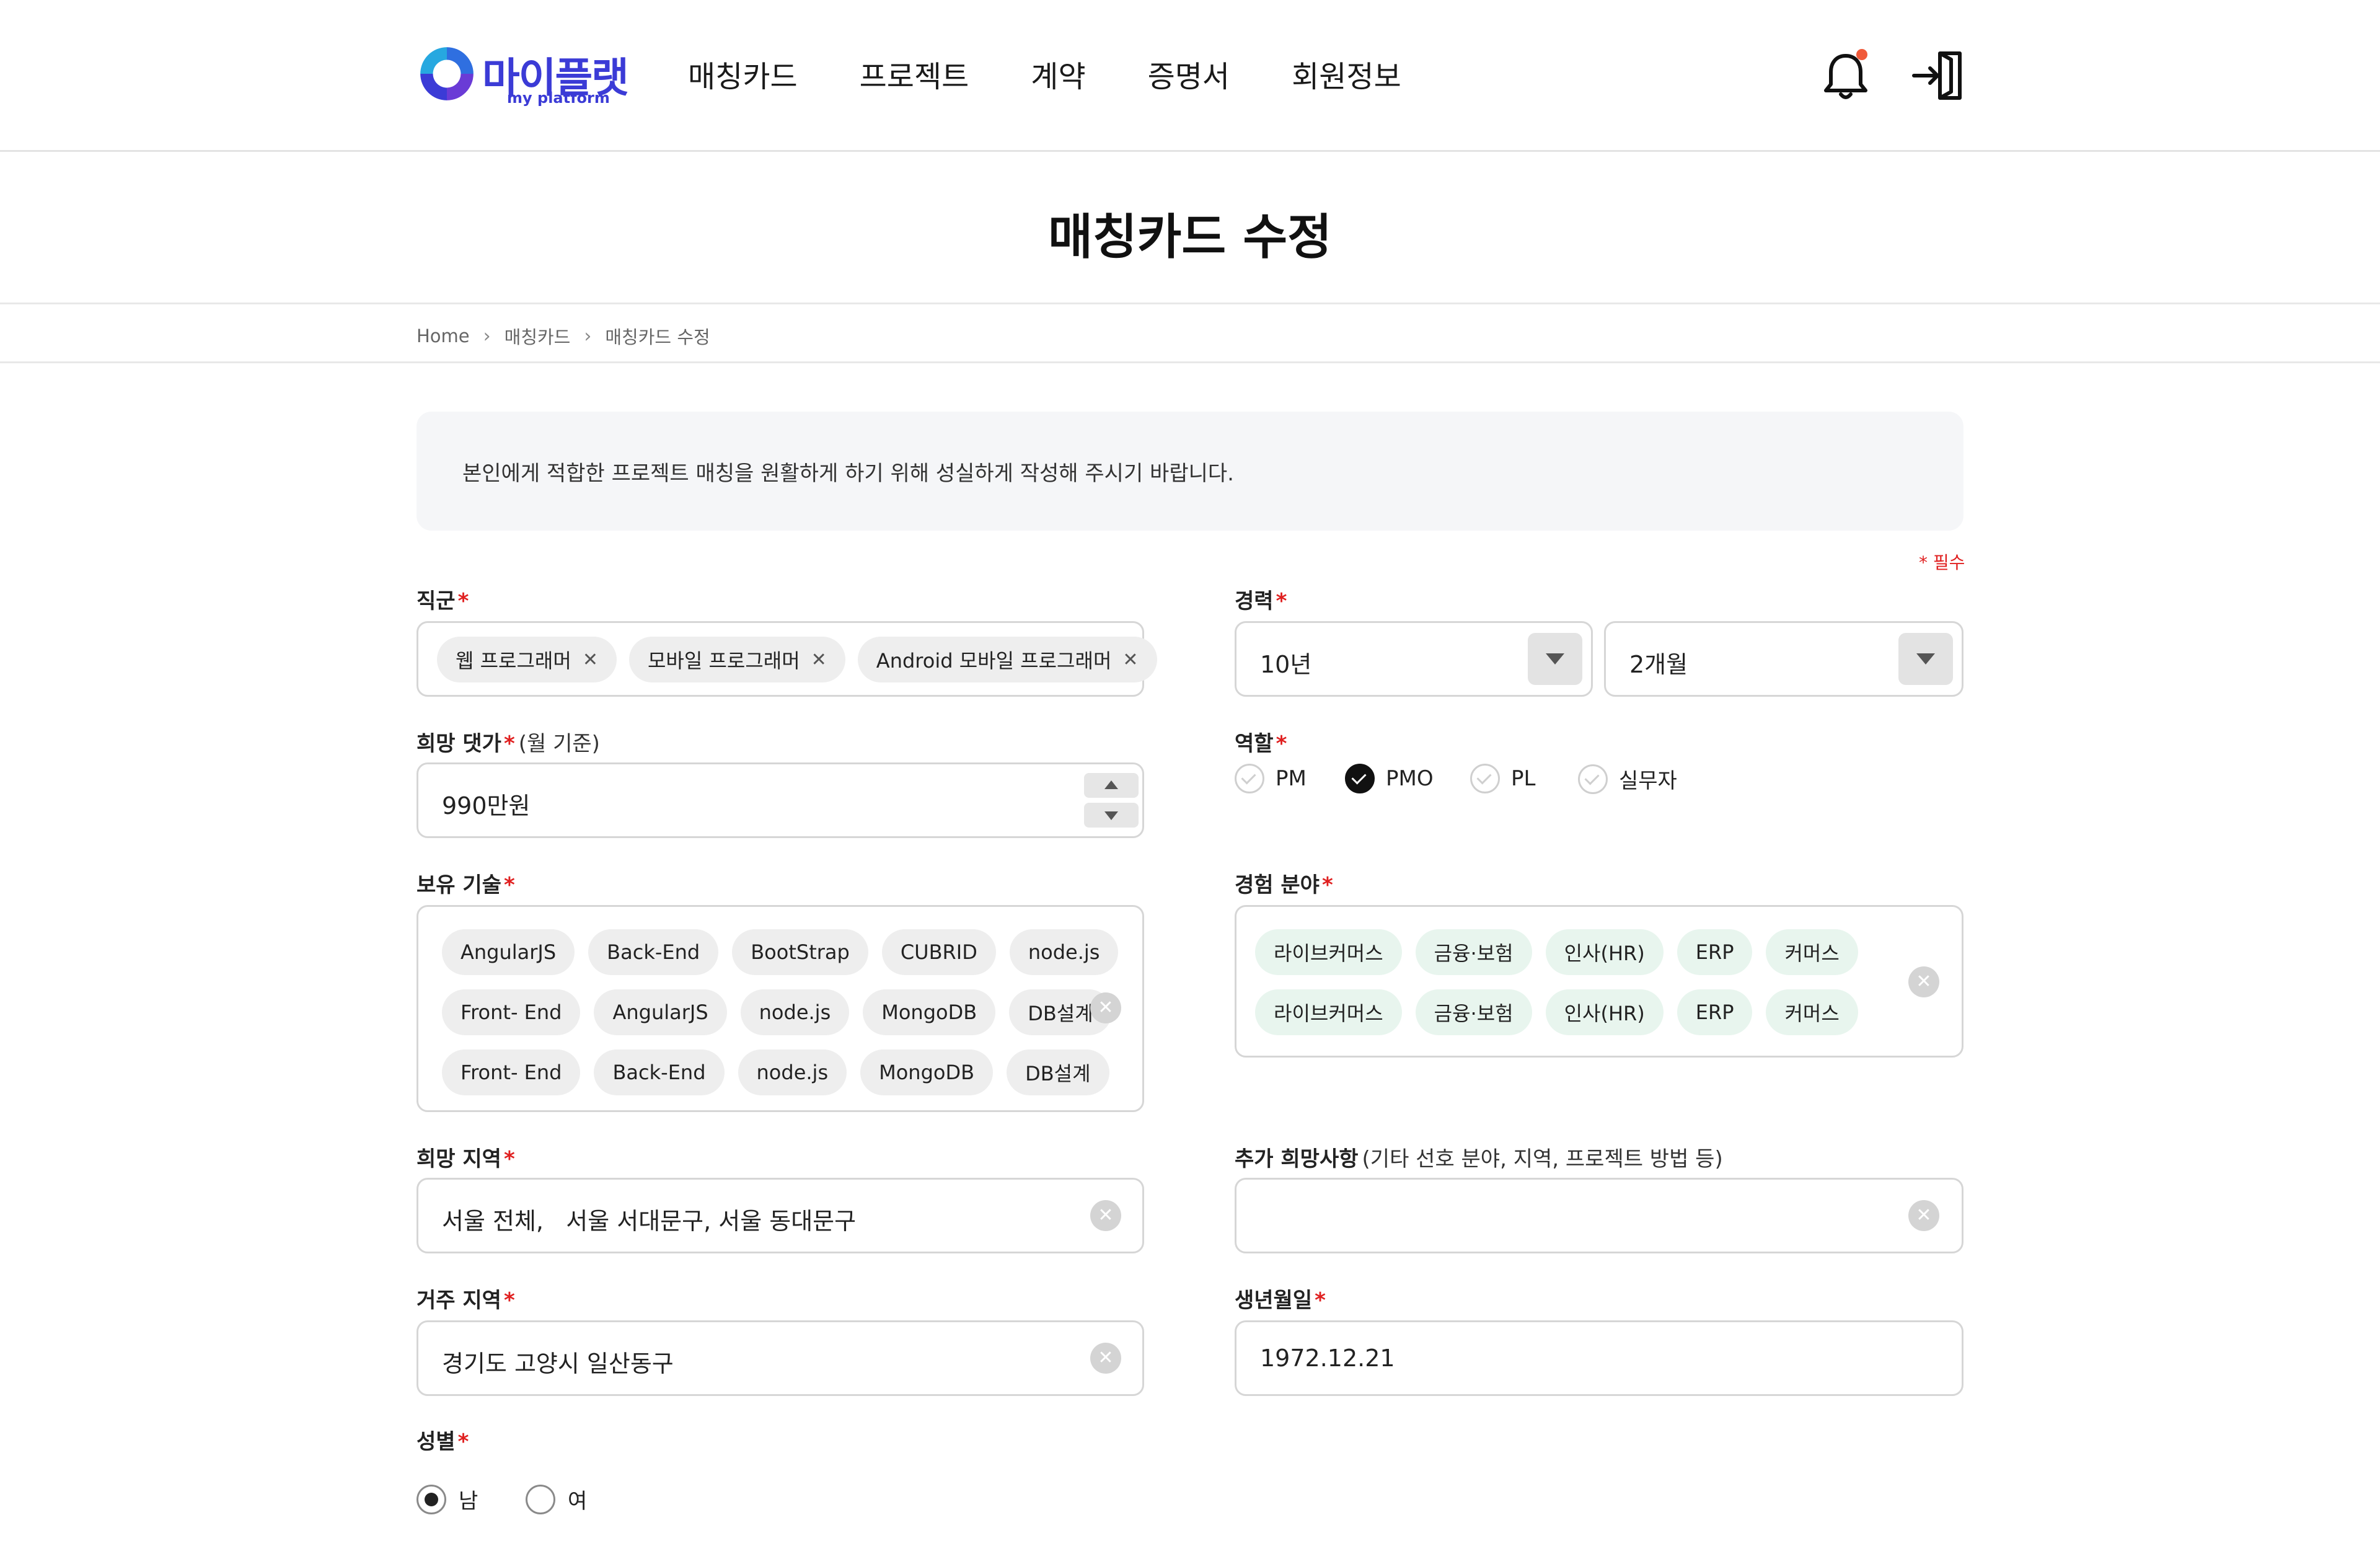 The width and height of the screenshot is (2380, 1546). What do you see at coordinates (1502, 778) in the screenshot?
I see `role-option-pl: PL` at bounding box center [1502, 778].